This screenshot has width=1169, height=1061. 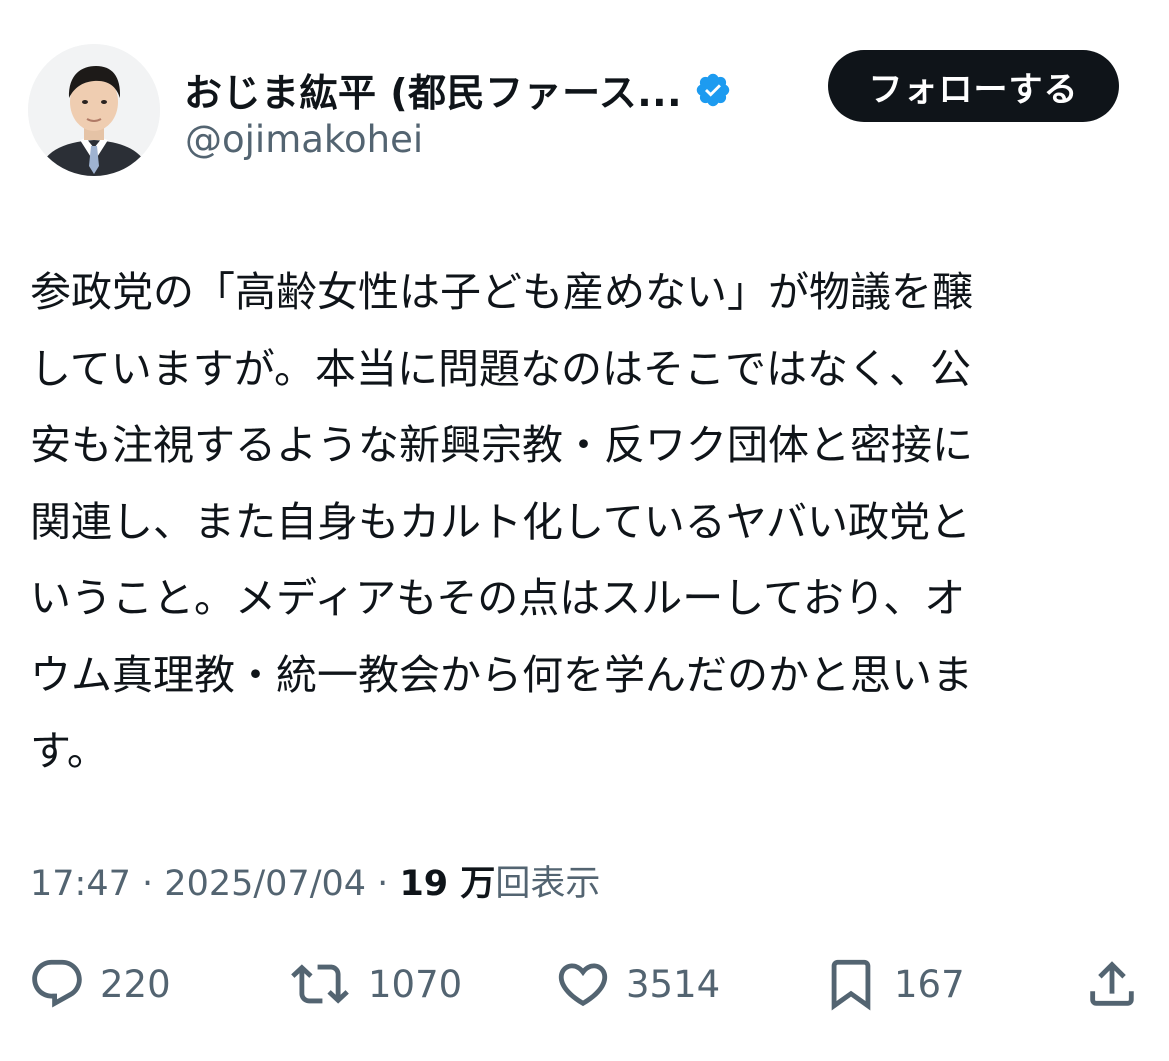 I want to click on retweet-icon, so click(x=320, y=984).